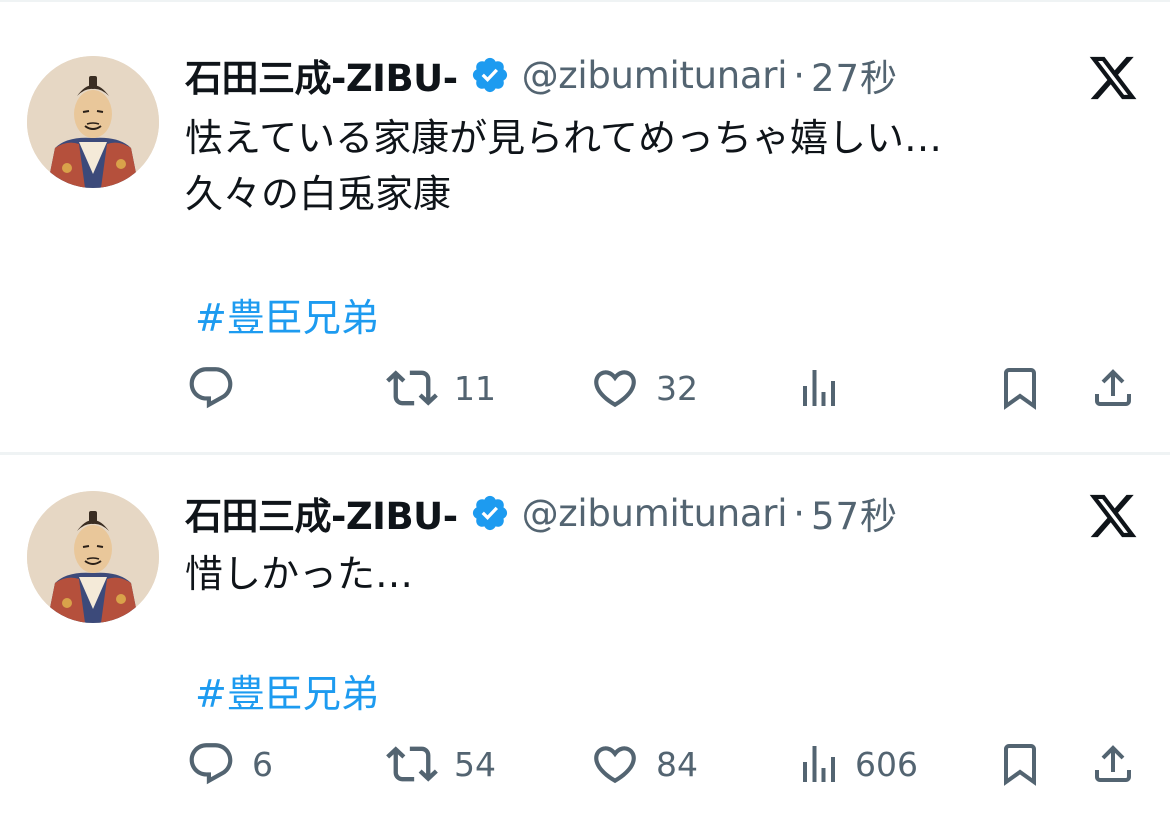 Image resolution: width=1170 pixels, height=818 pixels. I want to click on views-count: 606, so click(886, 764).